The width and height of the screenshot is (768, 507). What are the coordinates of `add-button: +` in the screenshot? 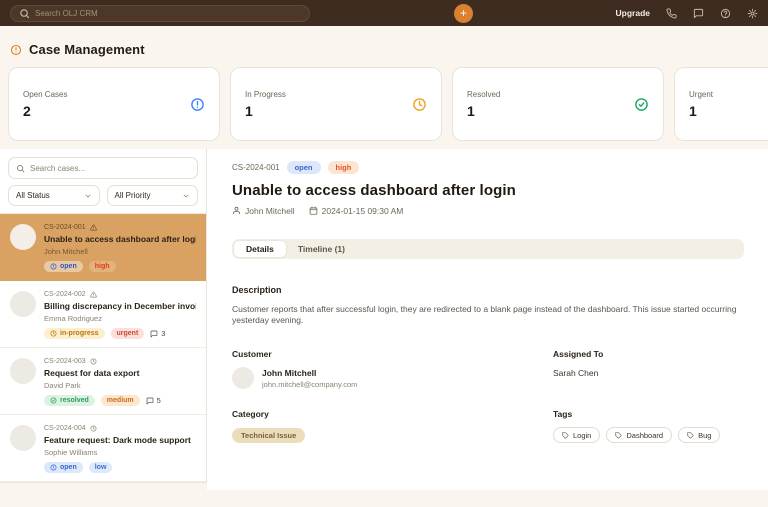 It's located at (463, 13).